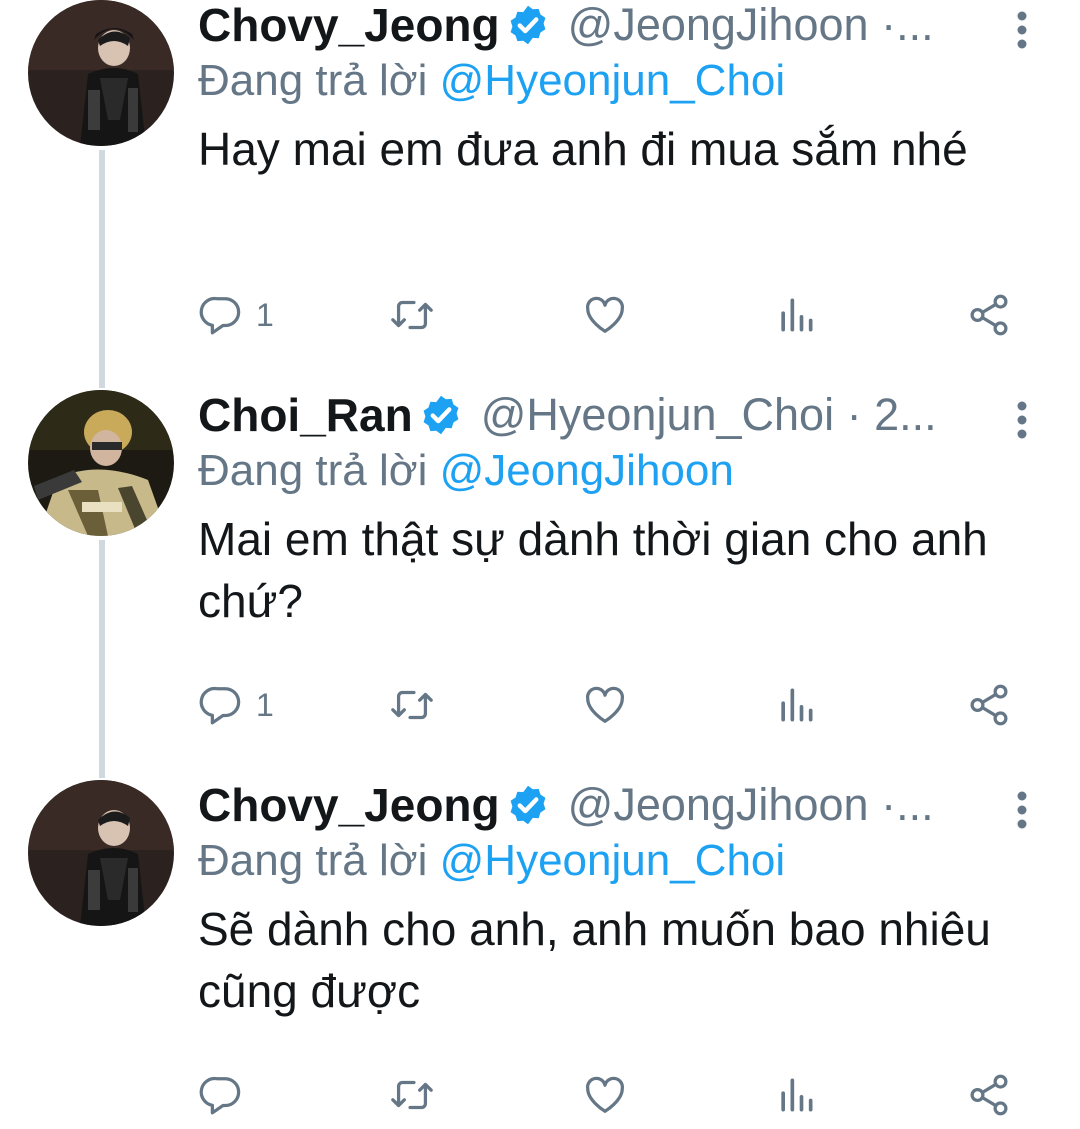  I want to click on replying-to: Đang trả lời @JeongJihoon, so click(466, 471).